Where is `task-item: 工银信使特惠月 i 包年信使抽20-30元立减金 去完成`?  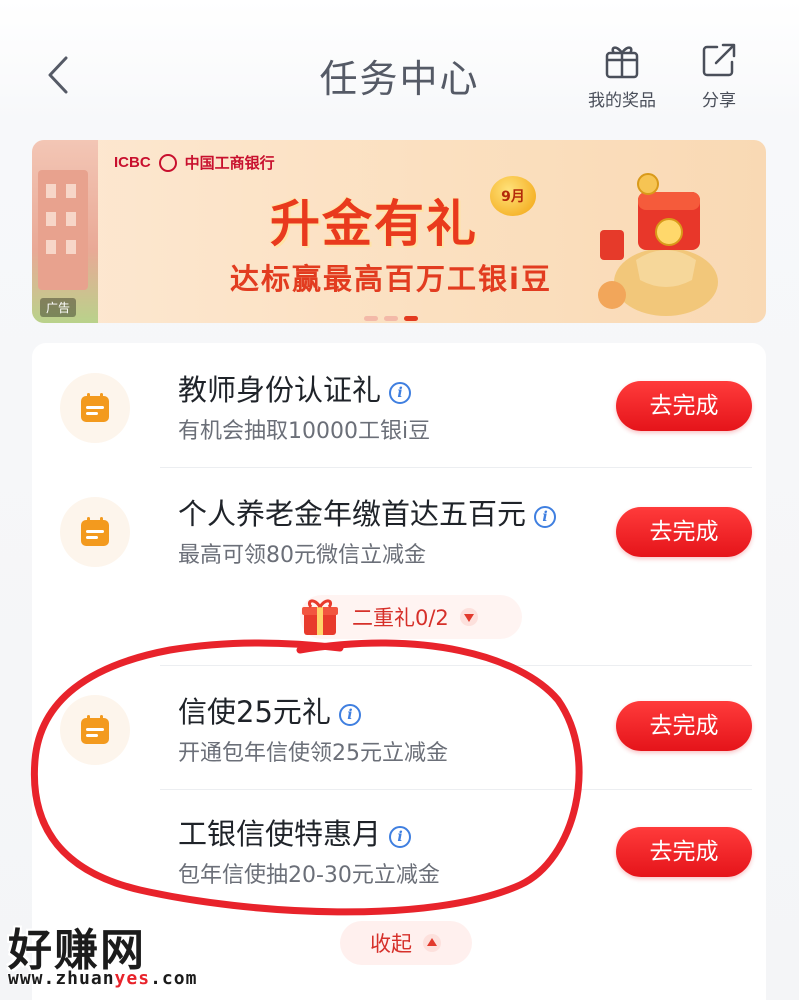 task-item: 工银信使特惠月 i 包年信使抽20-30元立减金 去完成 is located at coordinates (399, 852).